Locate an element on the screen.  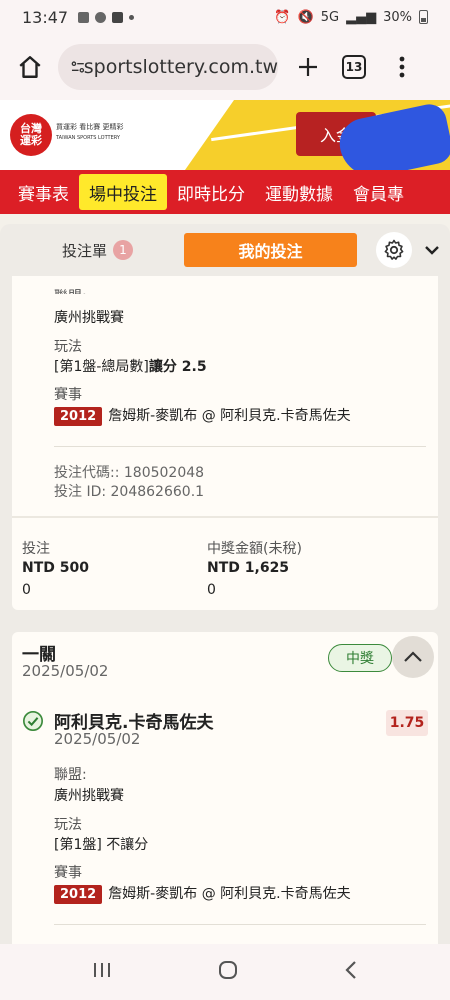
signal-icon: ▂▄▆ is located at coordinates (361, 17).